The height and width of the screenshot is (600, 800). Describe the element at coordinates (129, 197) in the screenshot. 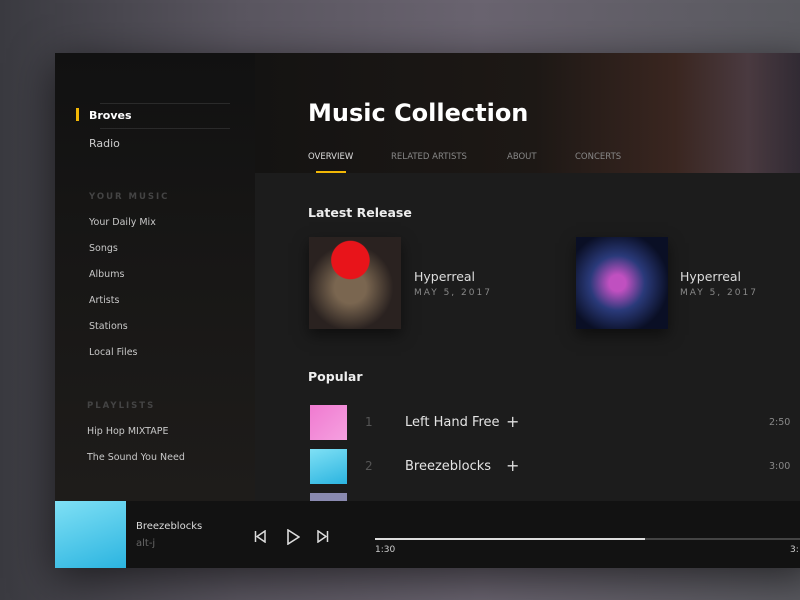

I see `your-music-heading: YOUR MUSIC` at that location.